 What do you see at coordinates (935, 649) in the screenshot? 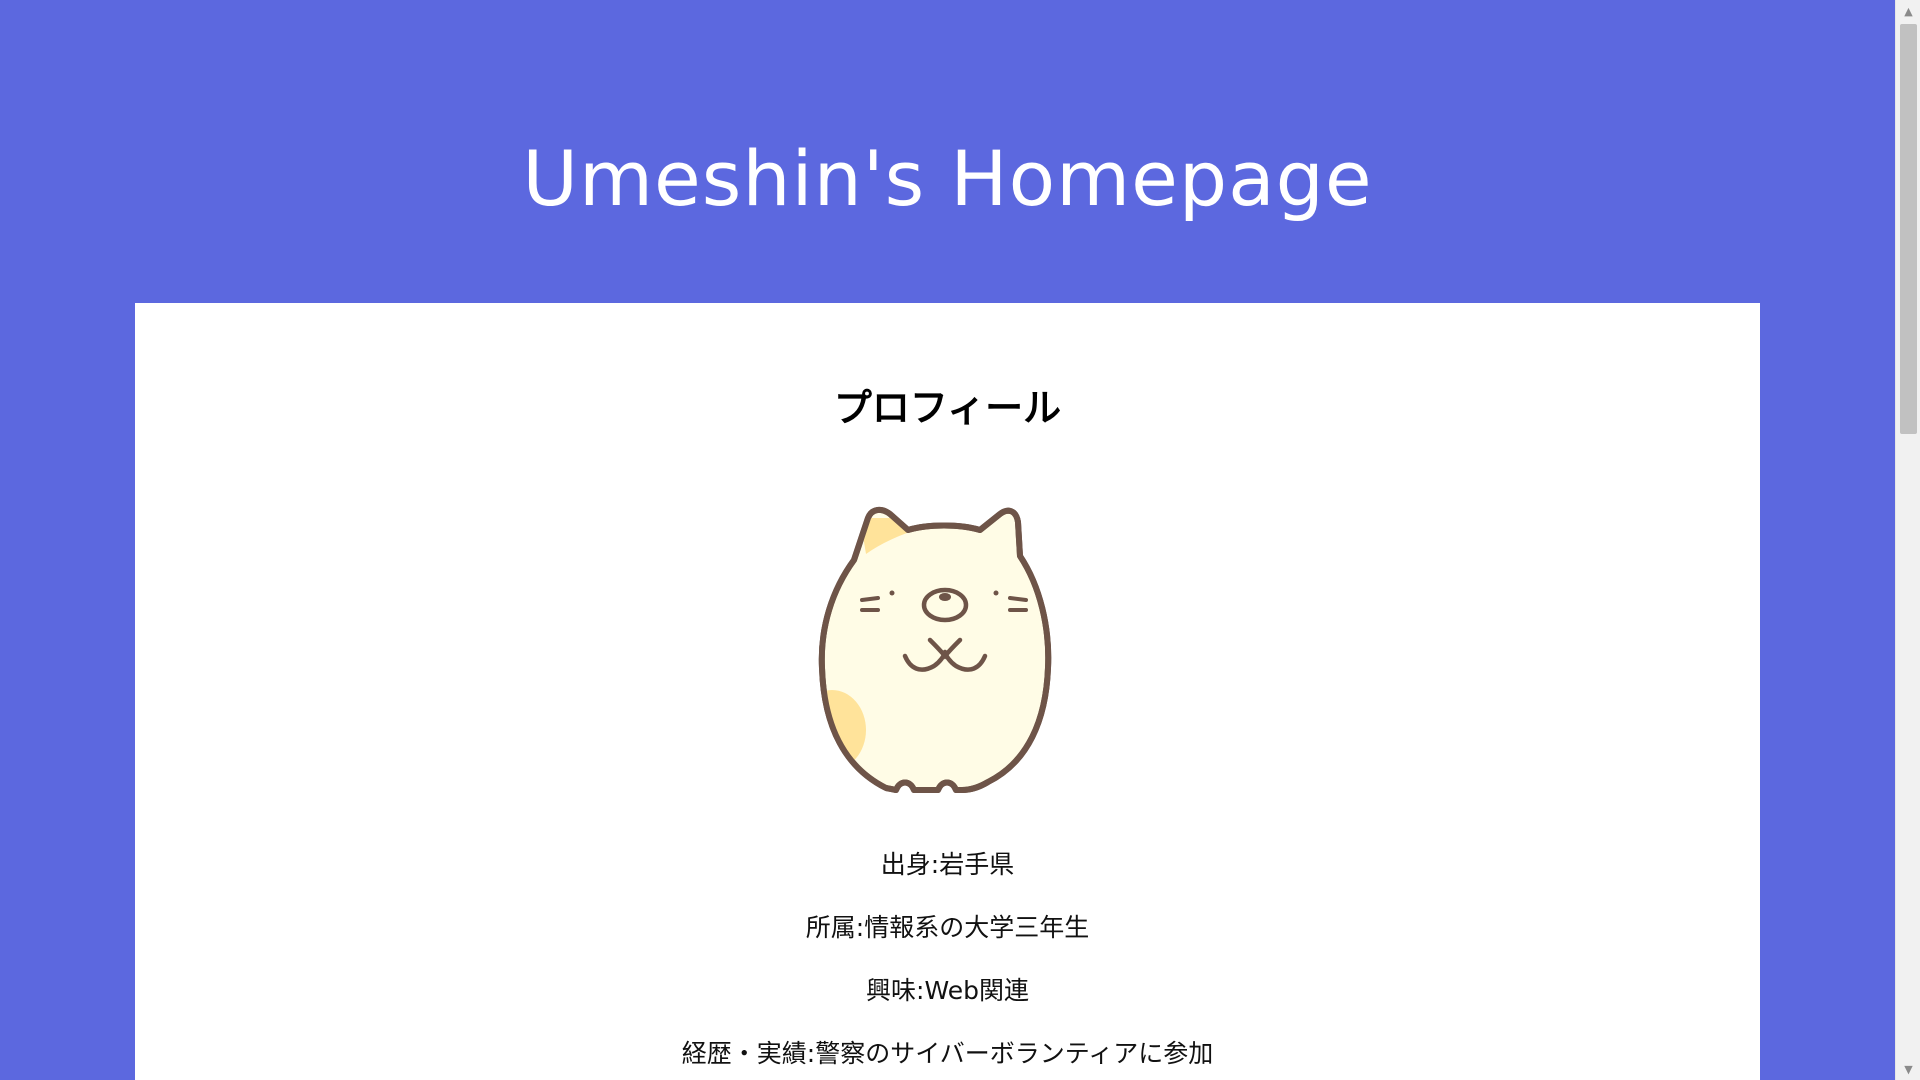
I see `cat-mascot-illustration` at bounding box center [935, 649].